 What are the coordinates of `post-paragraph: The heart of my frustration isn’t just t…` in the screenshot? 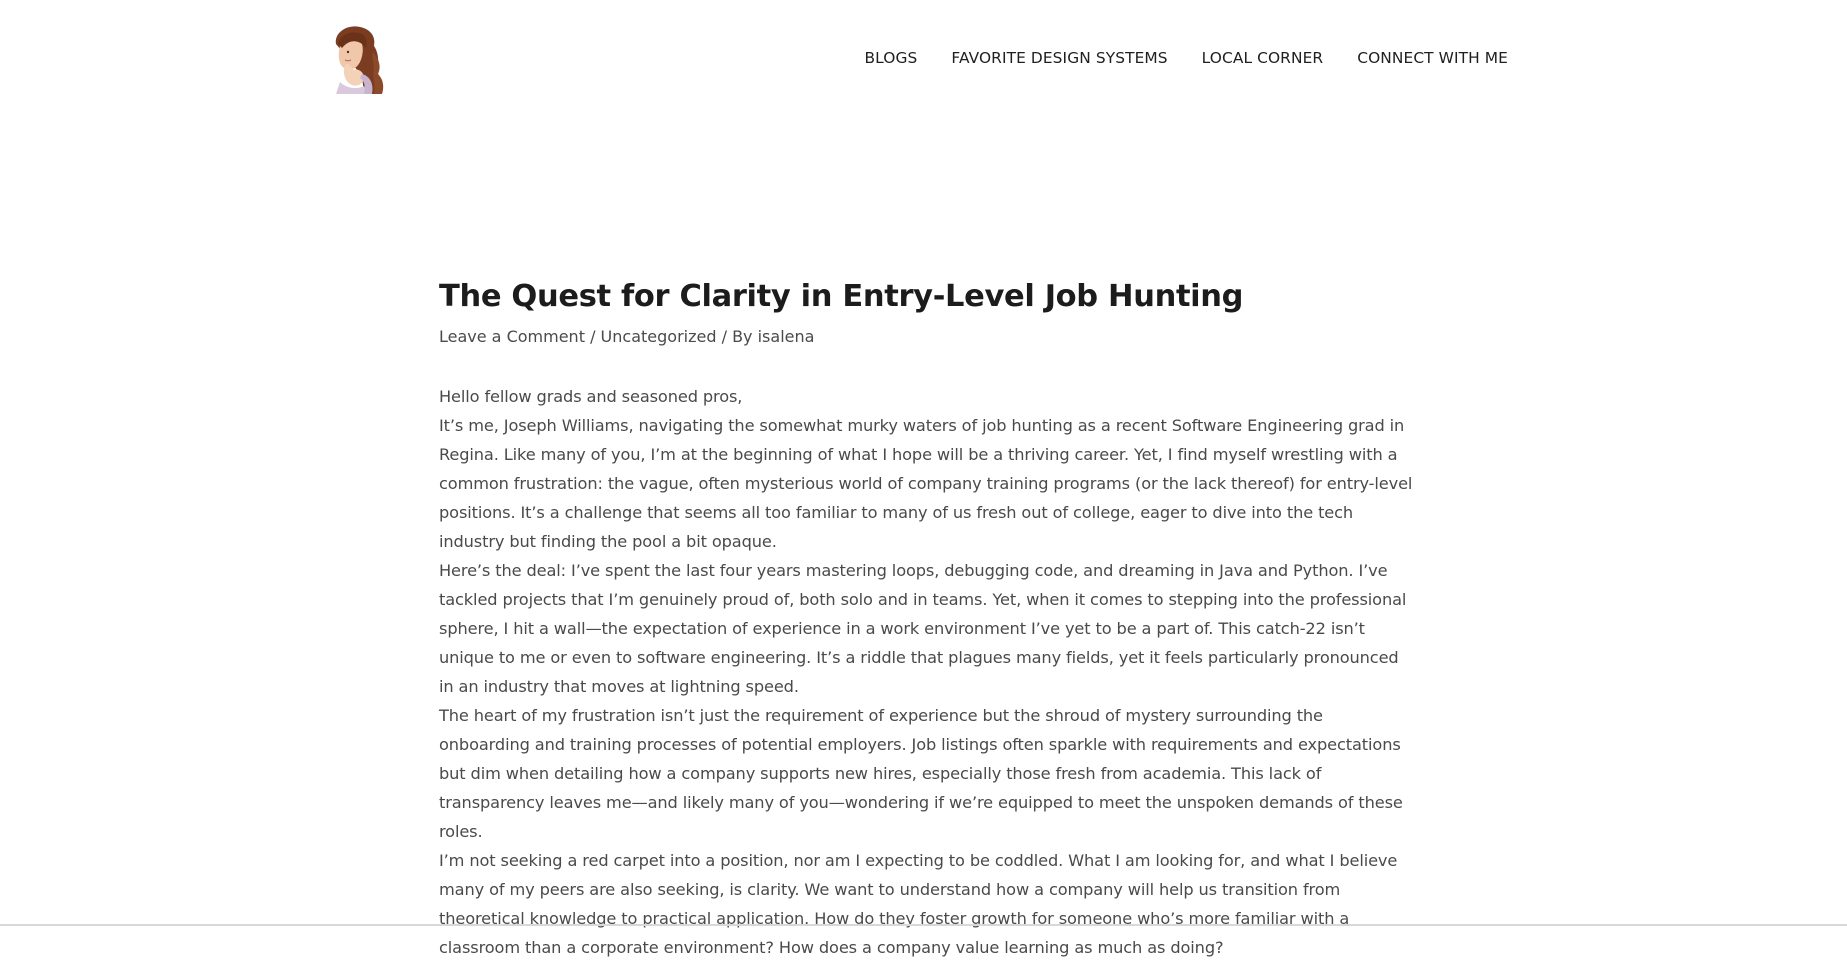 It's located at (921, 773).